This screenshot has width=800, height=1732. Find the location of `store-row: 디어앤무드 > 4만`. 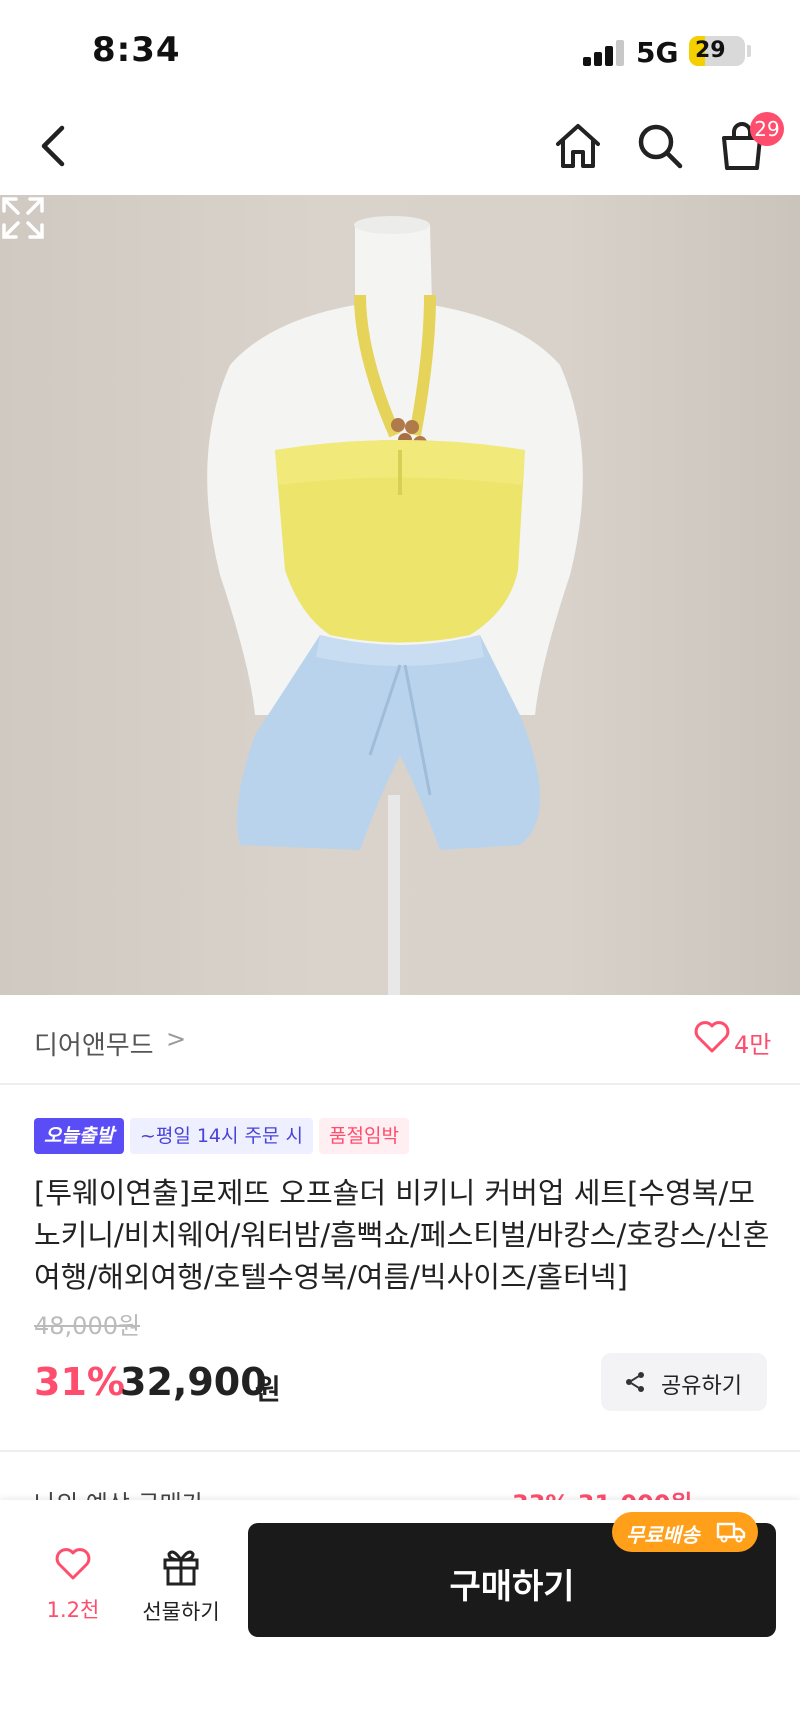

store-row: 디어앤무드 > 4만 is located at coordinates (400, 1040).